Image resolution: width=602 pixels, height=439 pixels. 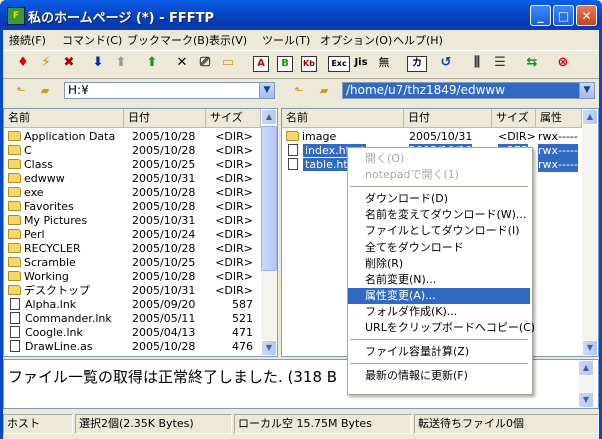 What do you see at coordinates (285, 64) in the screenshot?
I see `binary-mode-button: B` at bounding box center [285, 64].